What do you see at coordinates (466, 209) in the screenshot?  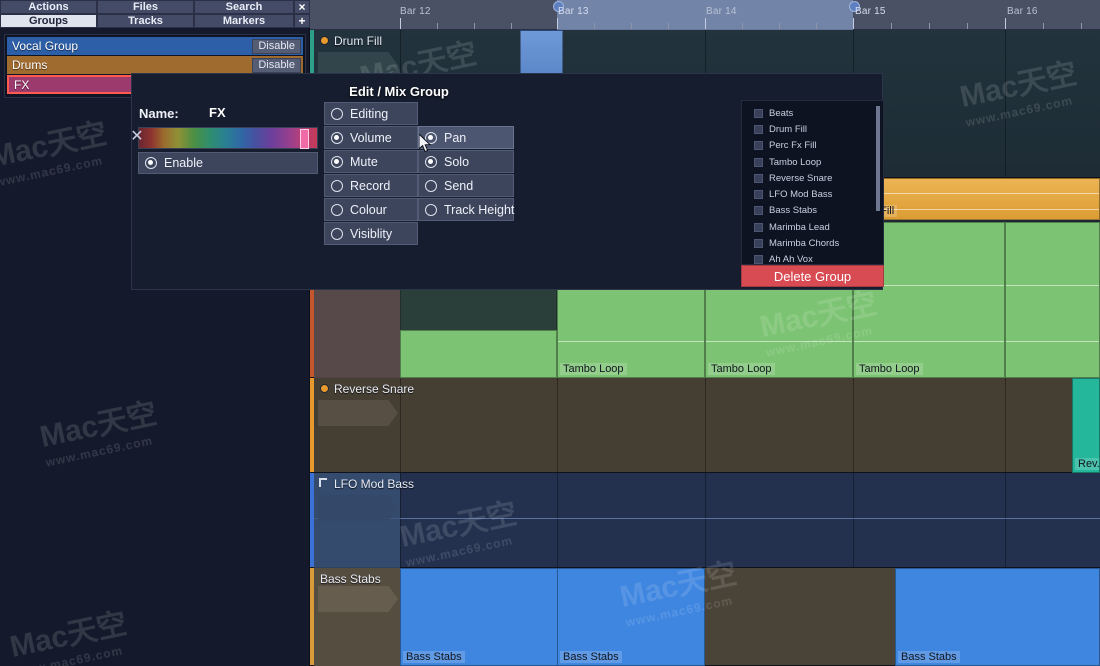 I see `option-track-height: Track Height` at bounding box center [466, 209].